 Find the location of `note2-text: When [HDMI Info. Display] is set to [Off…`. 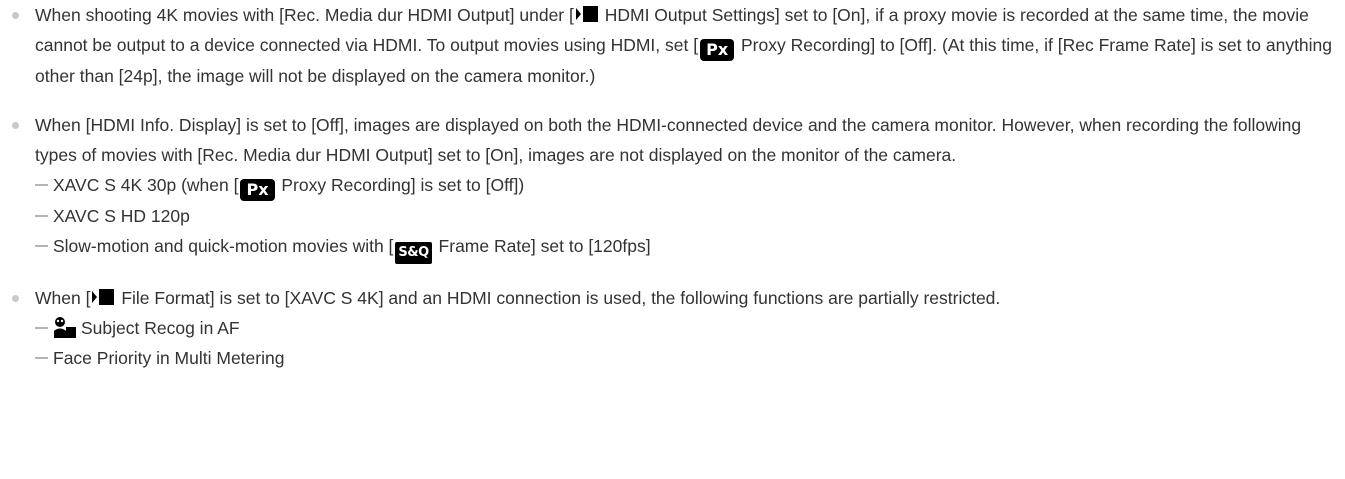

note2-text: When [HDMI Info. Display] is set to [Off… is located at coordinates (668, 140).